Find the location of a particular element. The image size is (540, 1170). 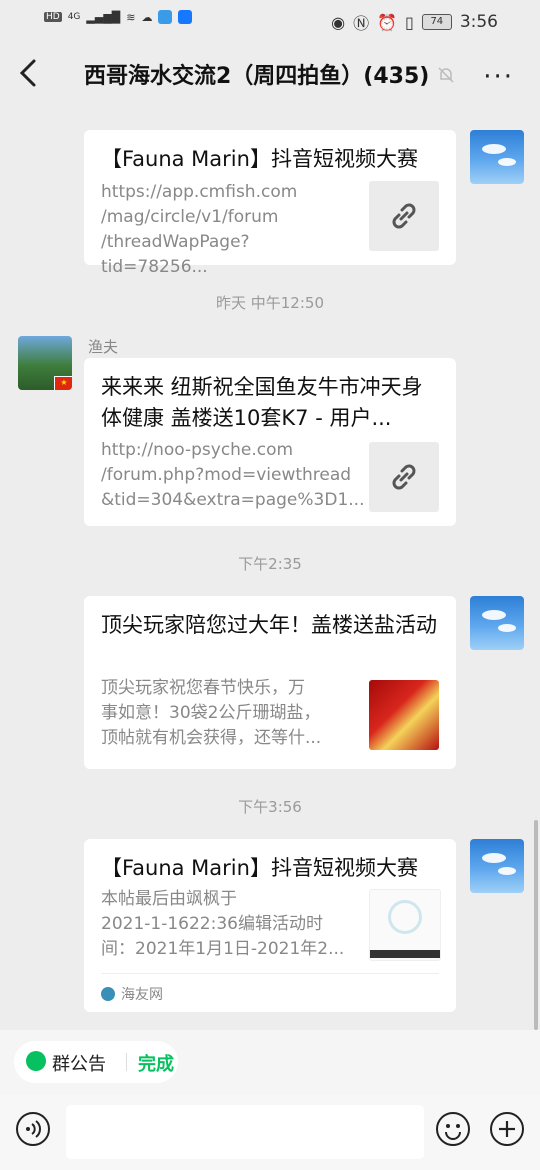

voice-input-button is located at coordinates (33, 1129).